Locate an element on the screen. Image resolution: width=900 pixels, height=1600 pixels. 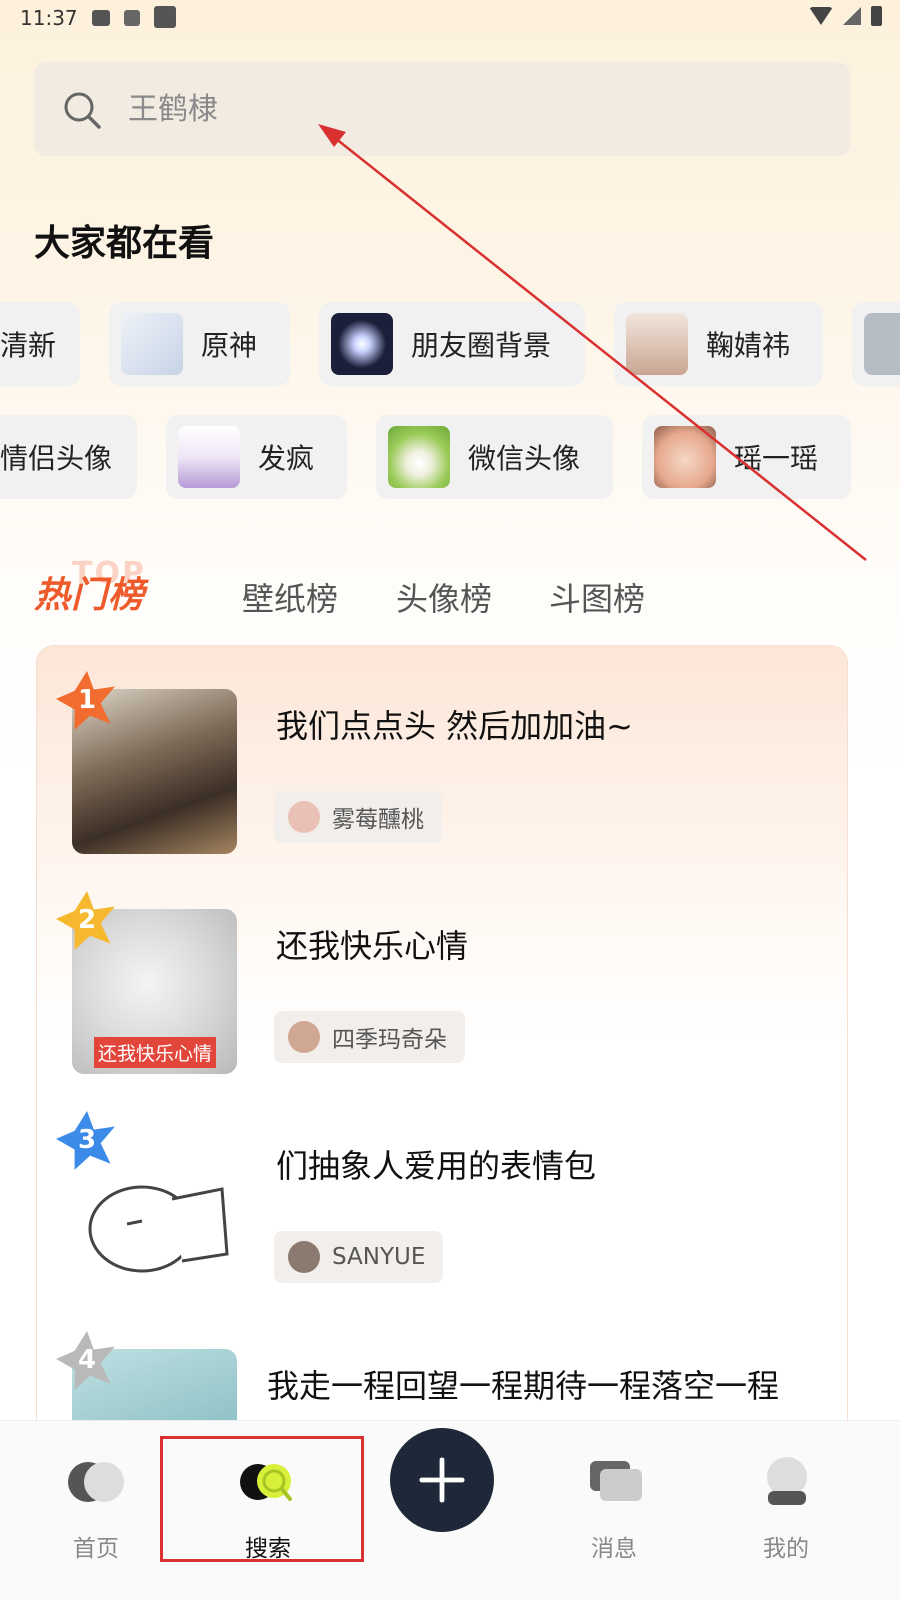
chip-moments-background: 朋友圈背景 is located at coordinates (452, 344).